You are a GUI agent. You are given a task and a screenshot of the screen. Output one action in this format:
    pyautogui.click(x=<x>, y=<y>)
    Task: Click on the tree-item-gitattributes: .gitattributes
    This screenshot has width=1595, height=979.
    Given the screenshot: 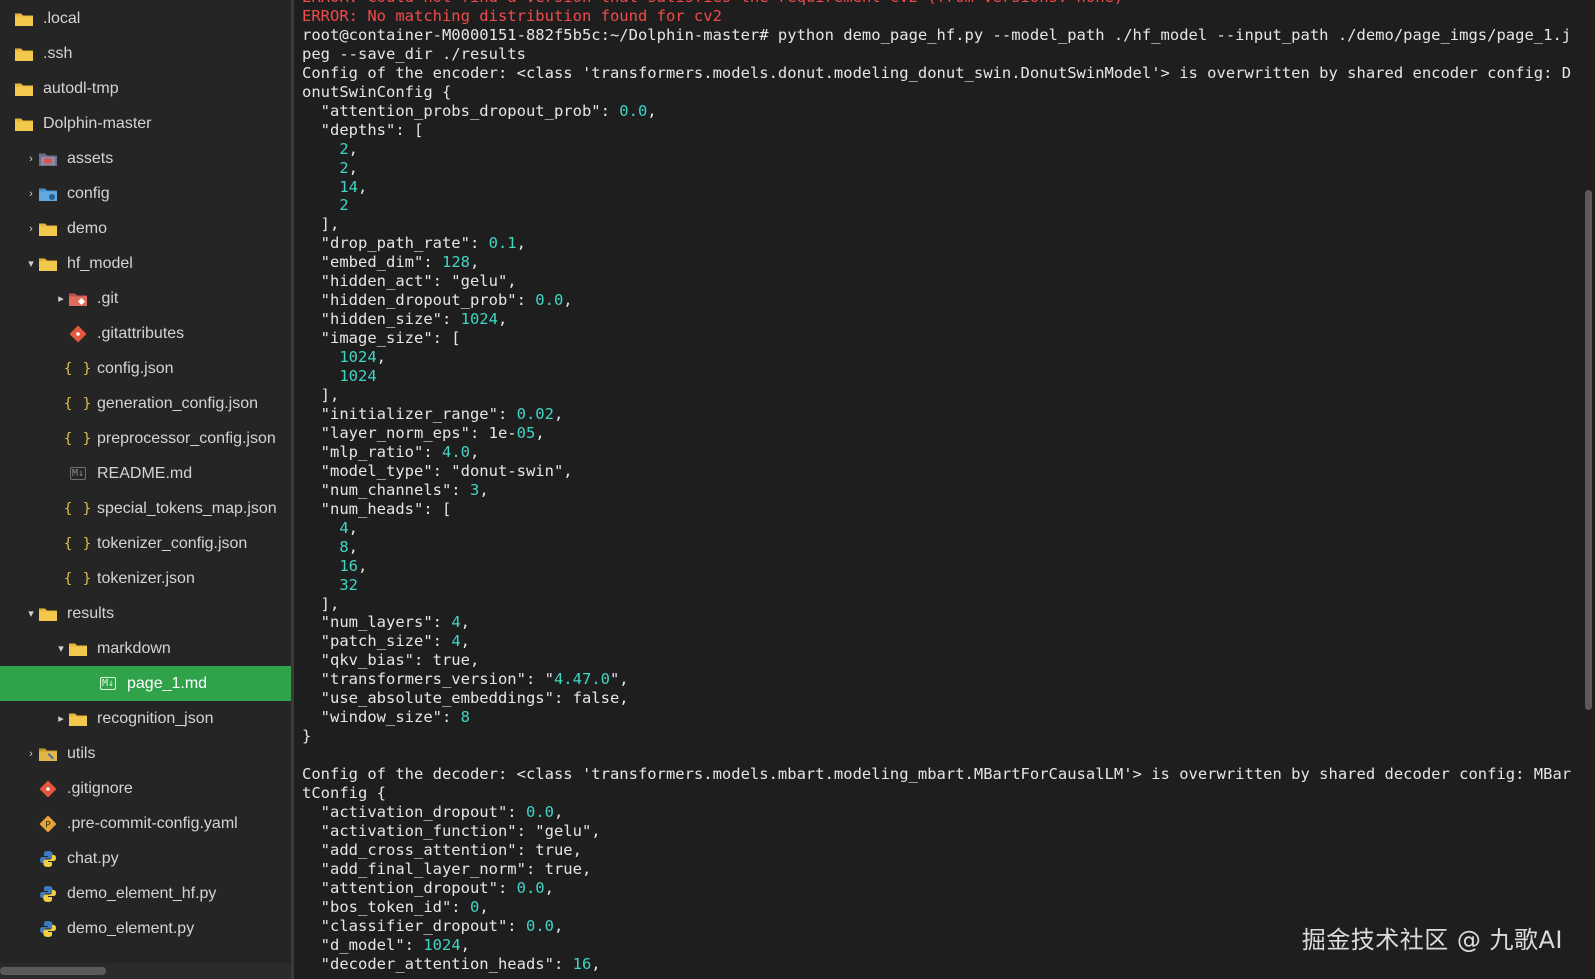 What is the action you would take?
    pyautogui.click(x=145, y=333)
    